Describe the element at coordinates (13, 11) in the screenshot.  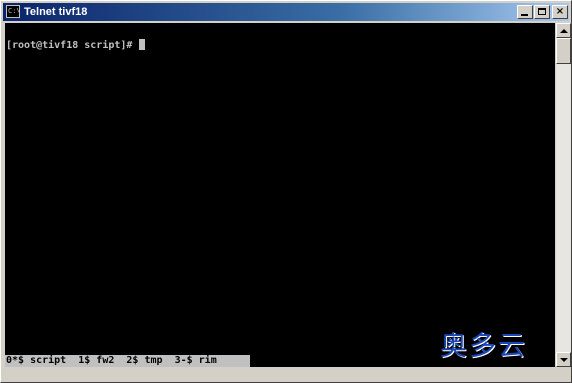
I see `console-icon: C:\` at that location.